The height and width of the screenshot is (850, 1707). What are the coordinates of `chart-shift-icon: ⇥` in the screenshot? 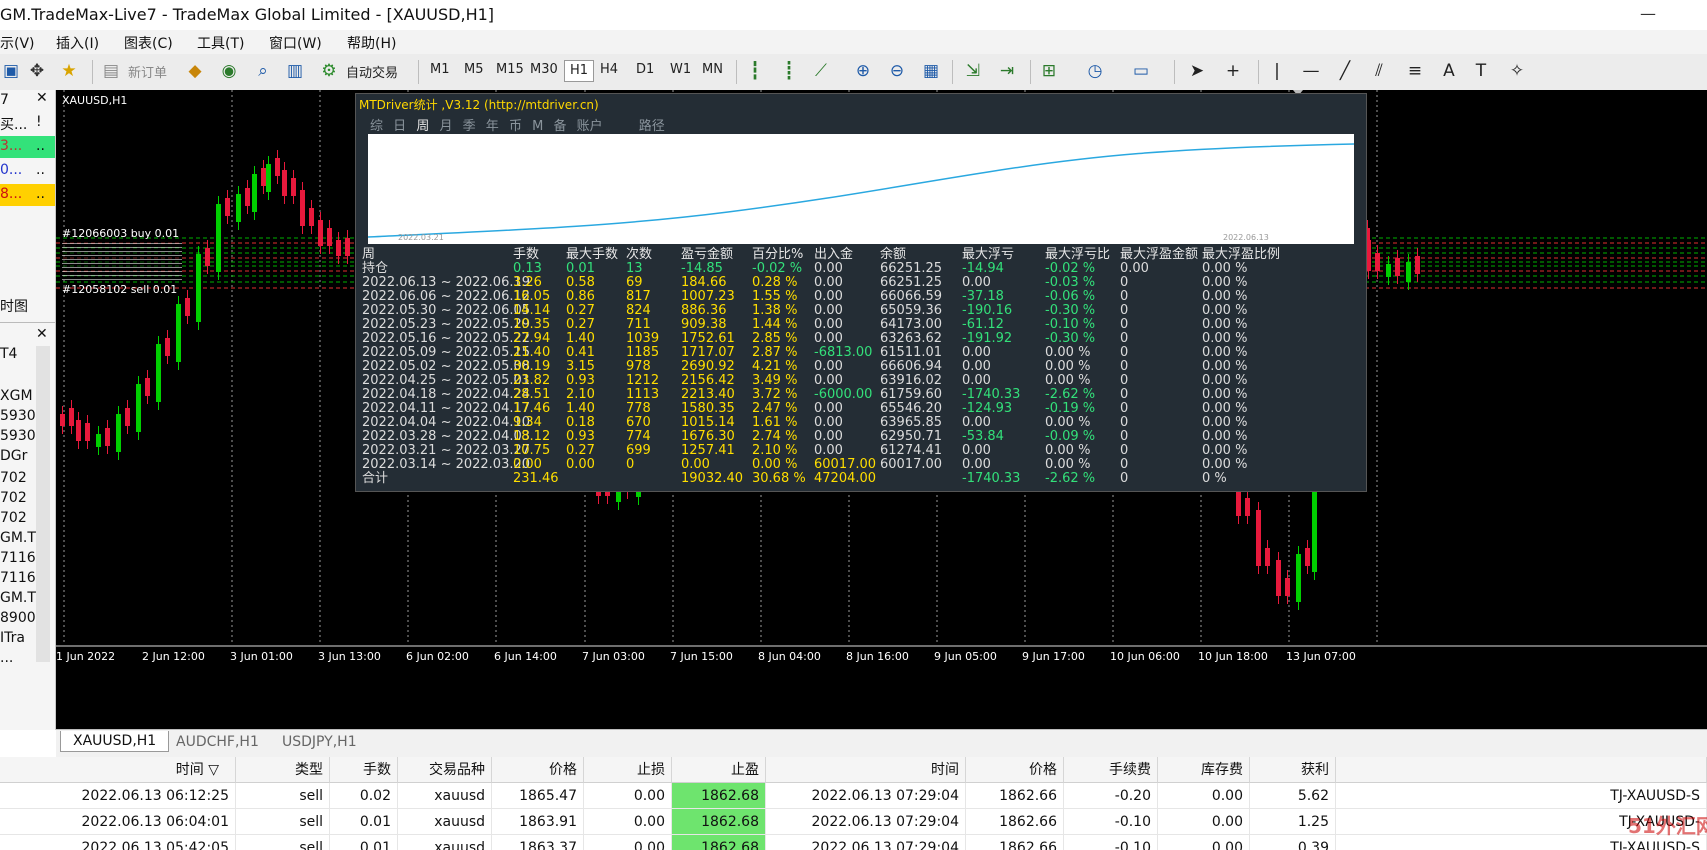 It's located at (1007, 71).